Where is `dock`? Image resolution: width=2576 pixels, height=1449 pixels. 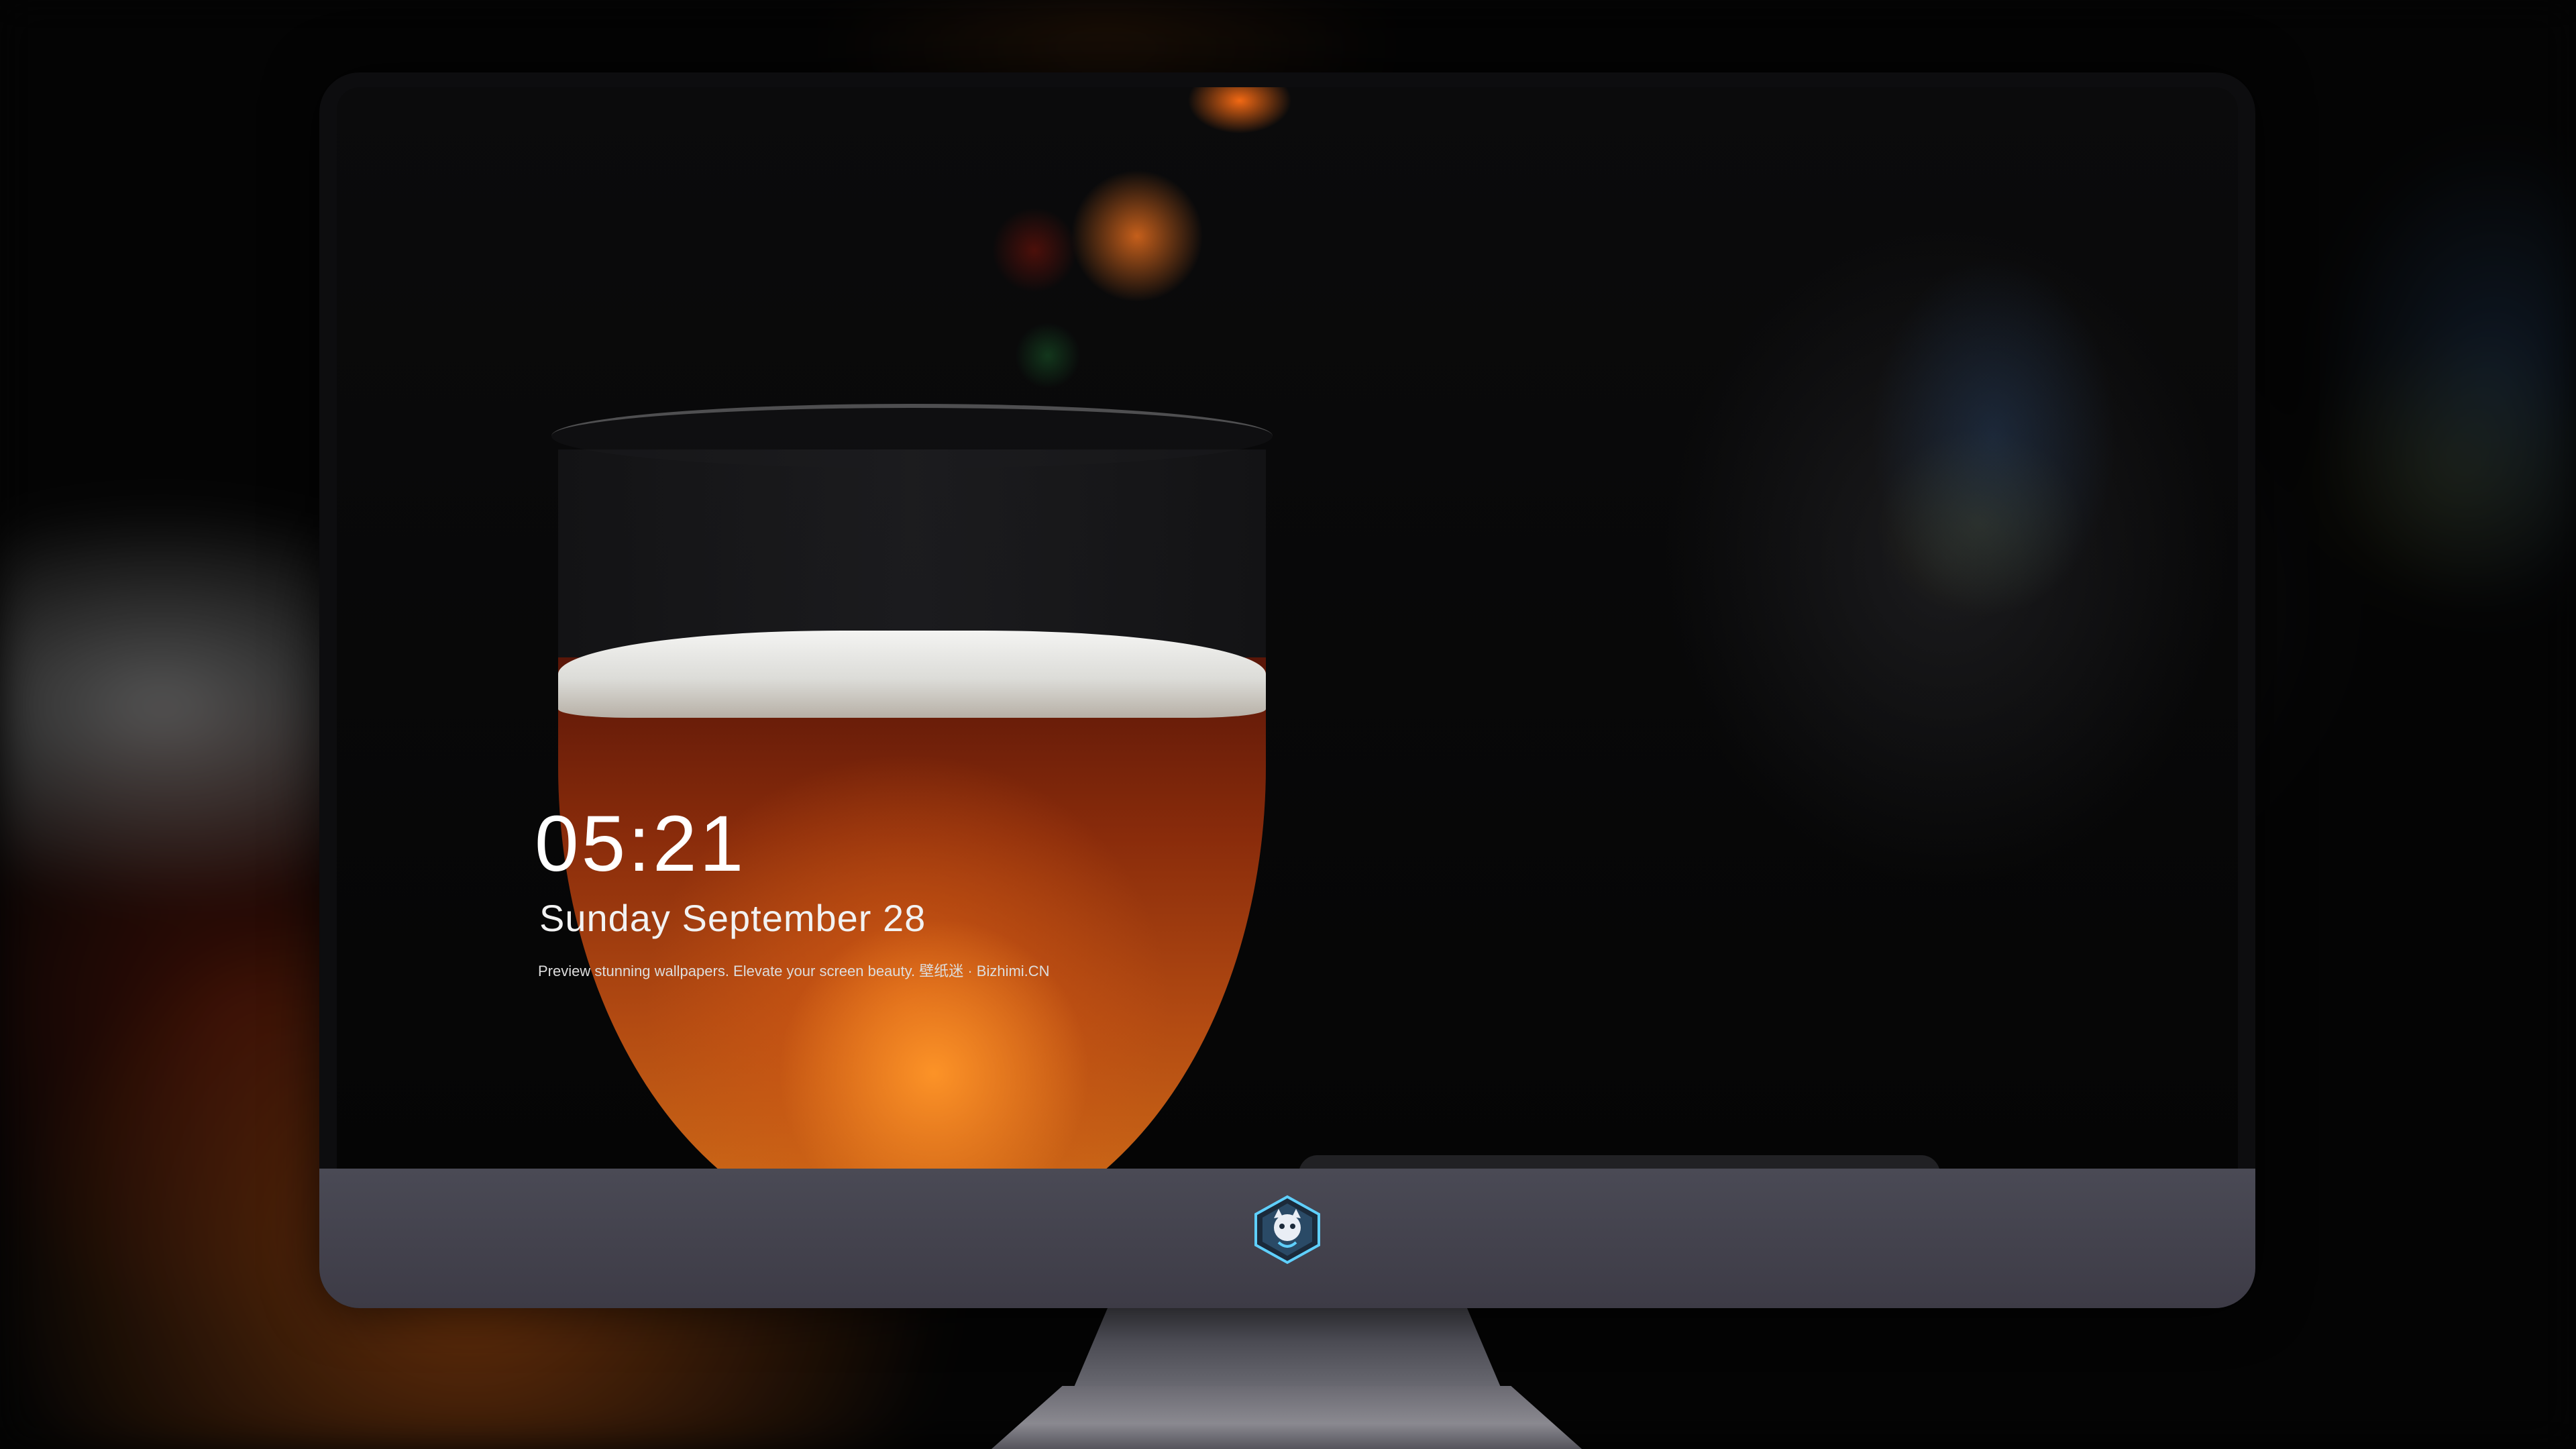
dock is located at coordinates (1619, 1162).